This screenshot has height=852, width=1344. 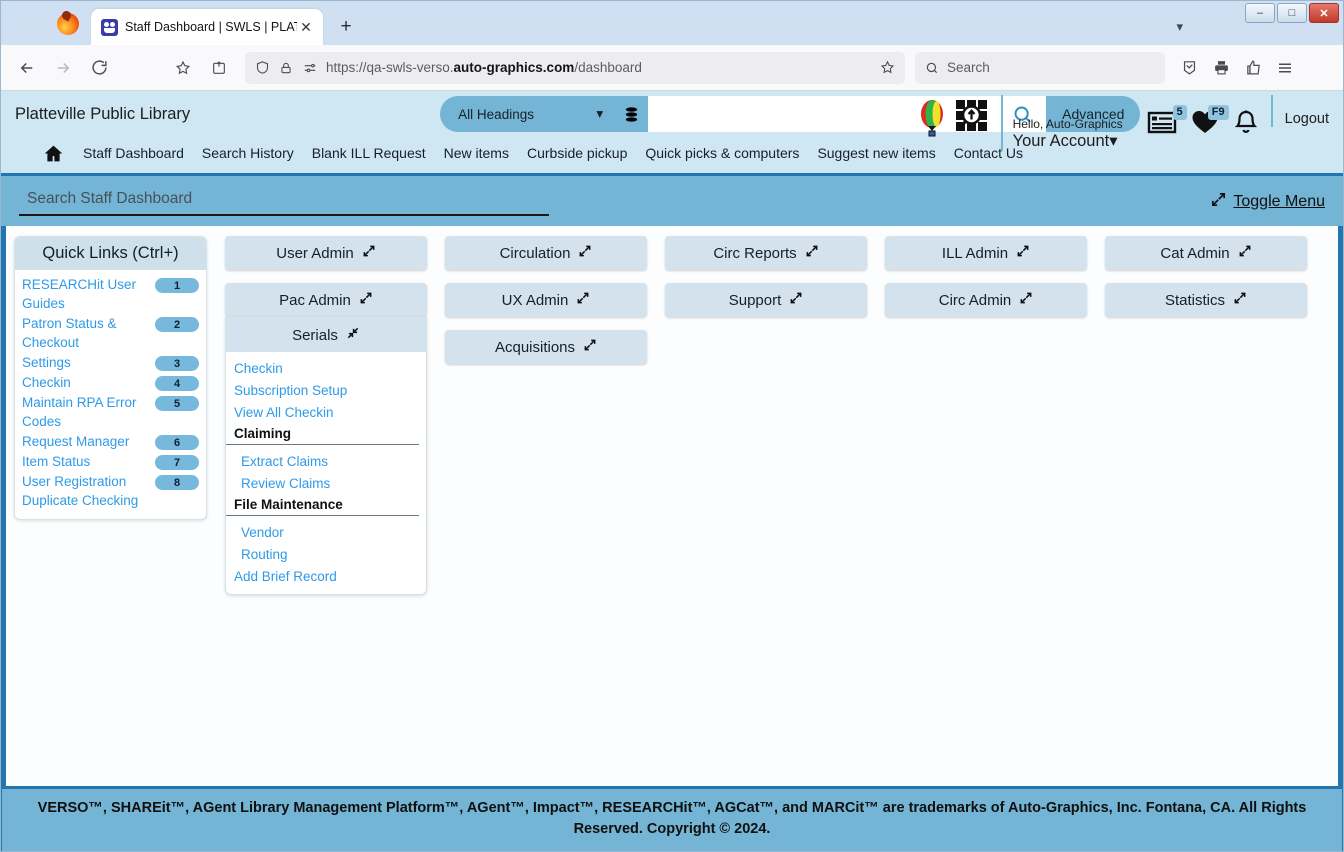 I want to click on bookmark-star-icon, so click(x=183, y=68).